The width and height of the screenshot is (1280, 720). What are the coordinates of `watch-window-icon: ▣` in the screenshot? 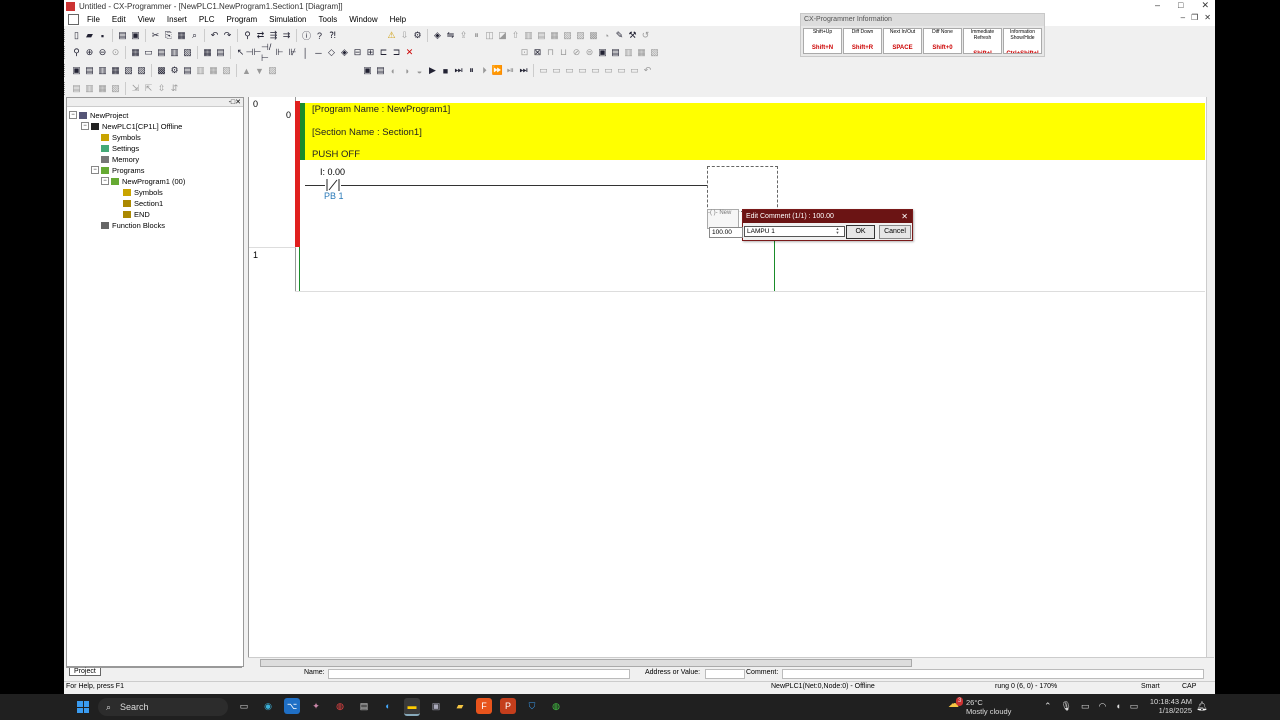 It's located at (602, 52).